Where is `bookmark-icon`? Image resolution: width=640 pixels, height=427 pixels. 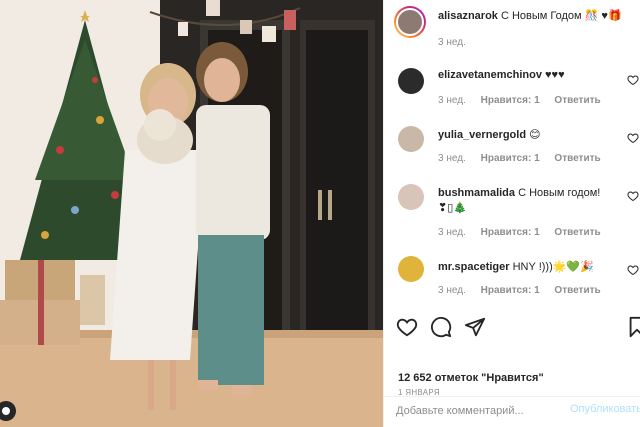 bookmark-icon is located at coordinates (633, 327).